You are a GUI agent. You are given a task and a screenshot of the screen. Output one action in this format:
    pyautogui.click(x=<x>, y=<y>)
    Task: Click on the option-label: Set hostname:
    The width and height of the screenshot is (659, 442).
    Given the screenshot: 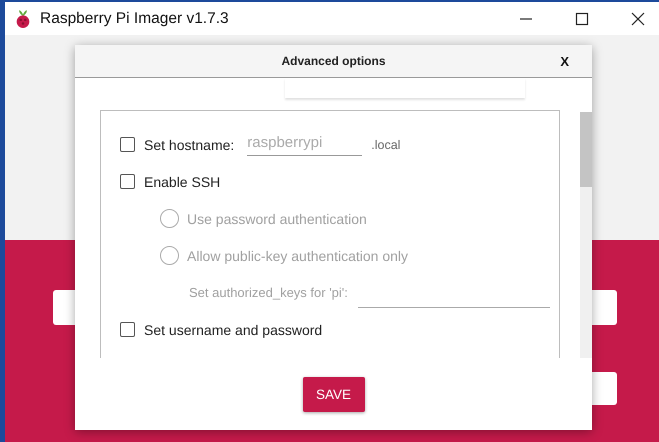 What is the action you would take?
    pyautogui.click(x=189, y=144)
    